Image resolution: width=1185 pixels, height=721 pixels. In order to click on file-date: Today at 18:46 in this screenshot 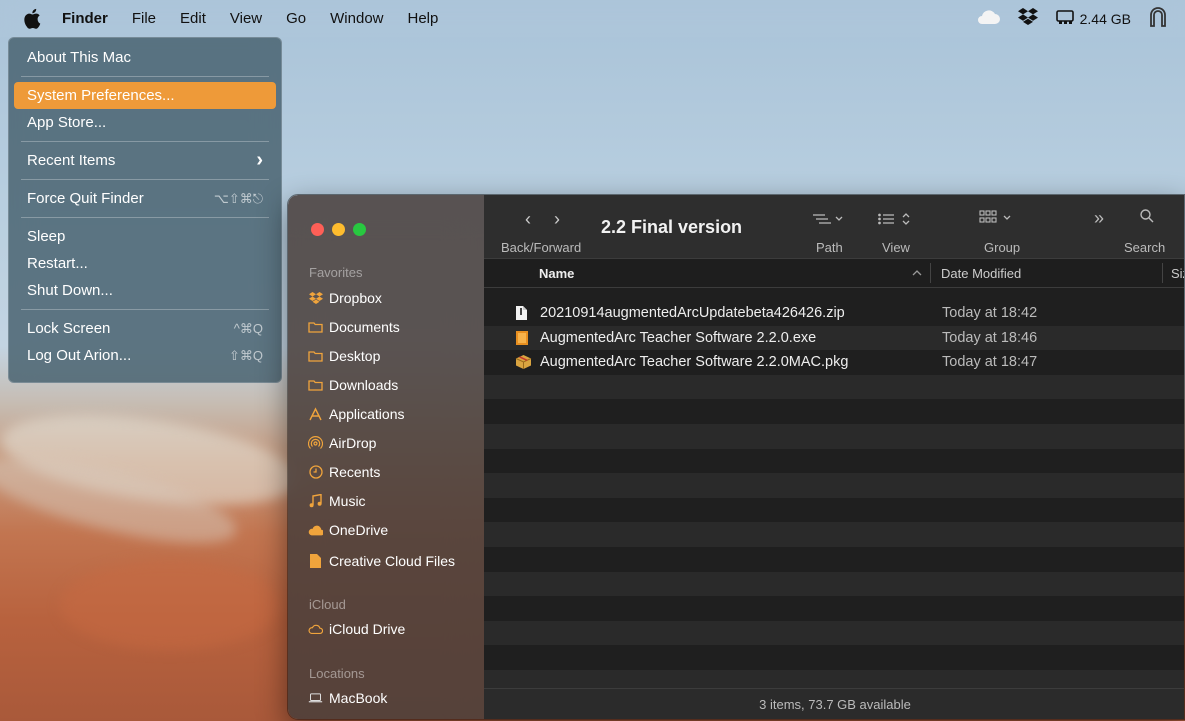, I will do `click(990, 337)`.